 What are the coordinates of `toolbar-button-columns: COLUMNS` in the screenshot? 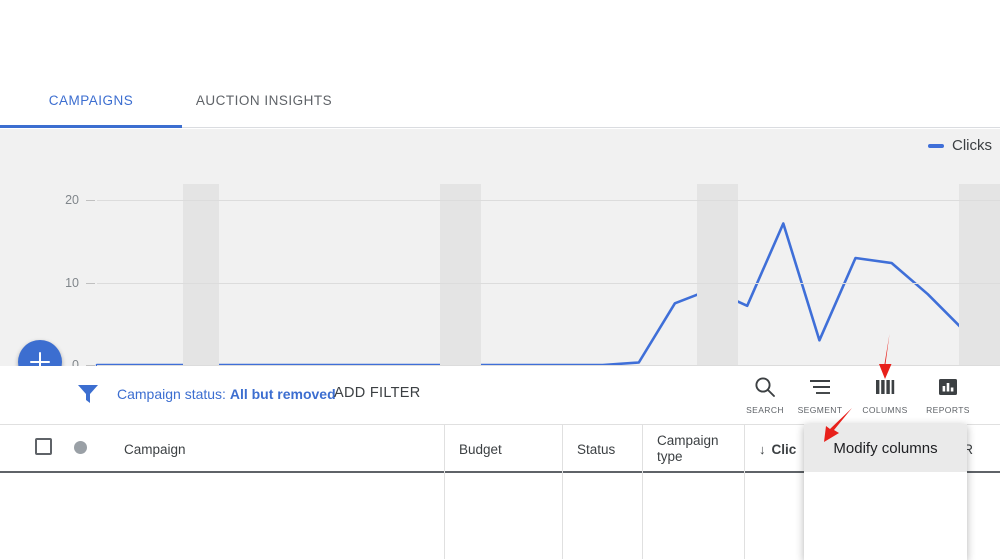 It's located at (885, 394).